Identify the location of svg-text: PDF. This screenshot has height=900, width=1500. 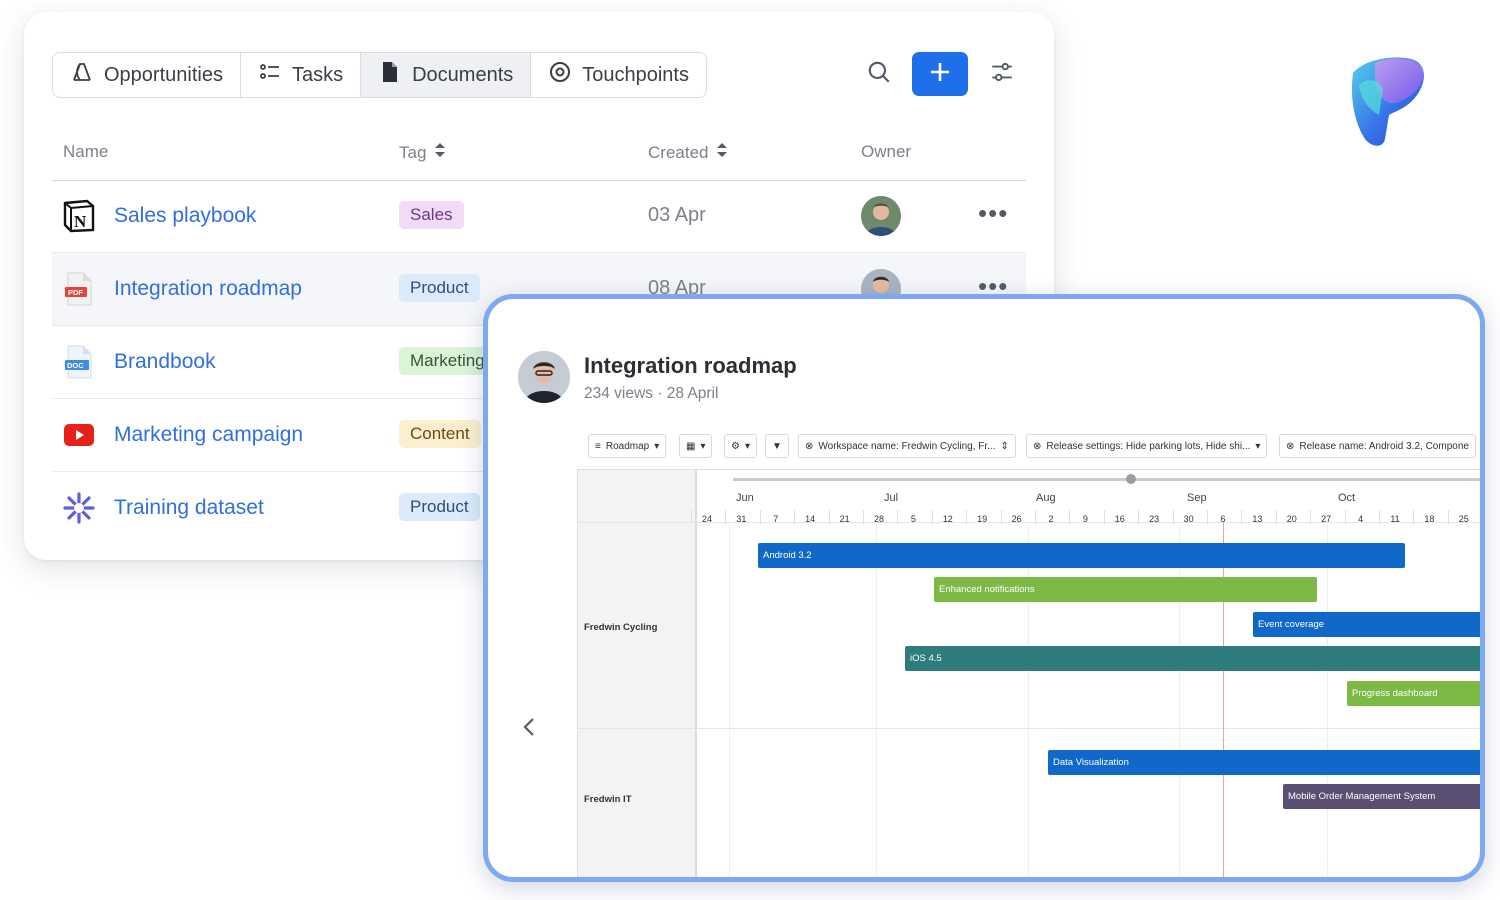
(75, 292).